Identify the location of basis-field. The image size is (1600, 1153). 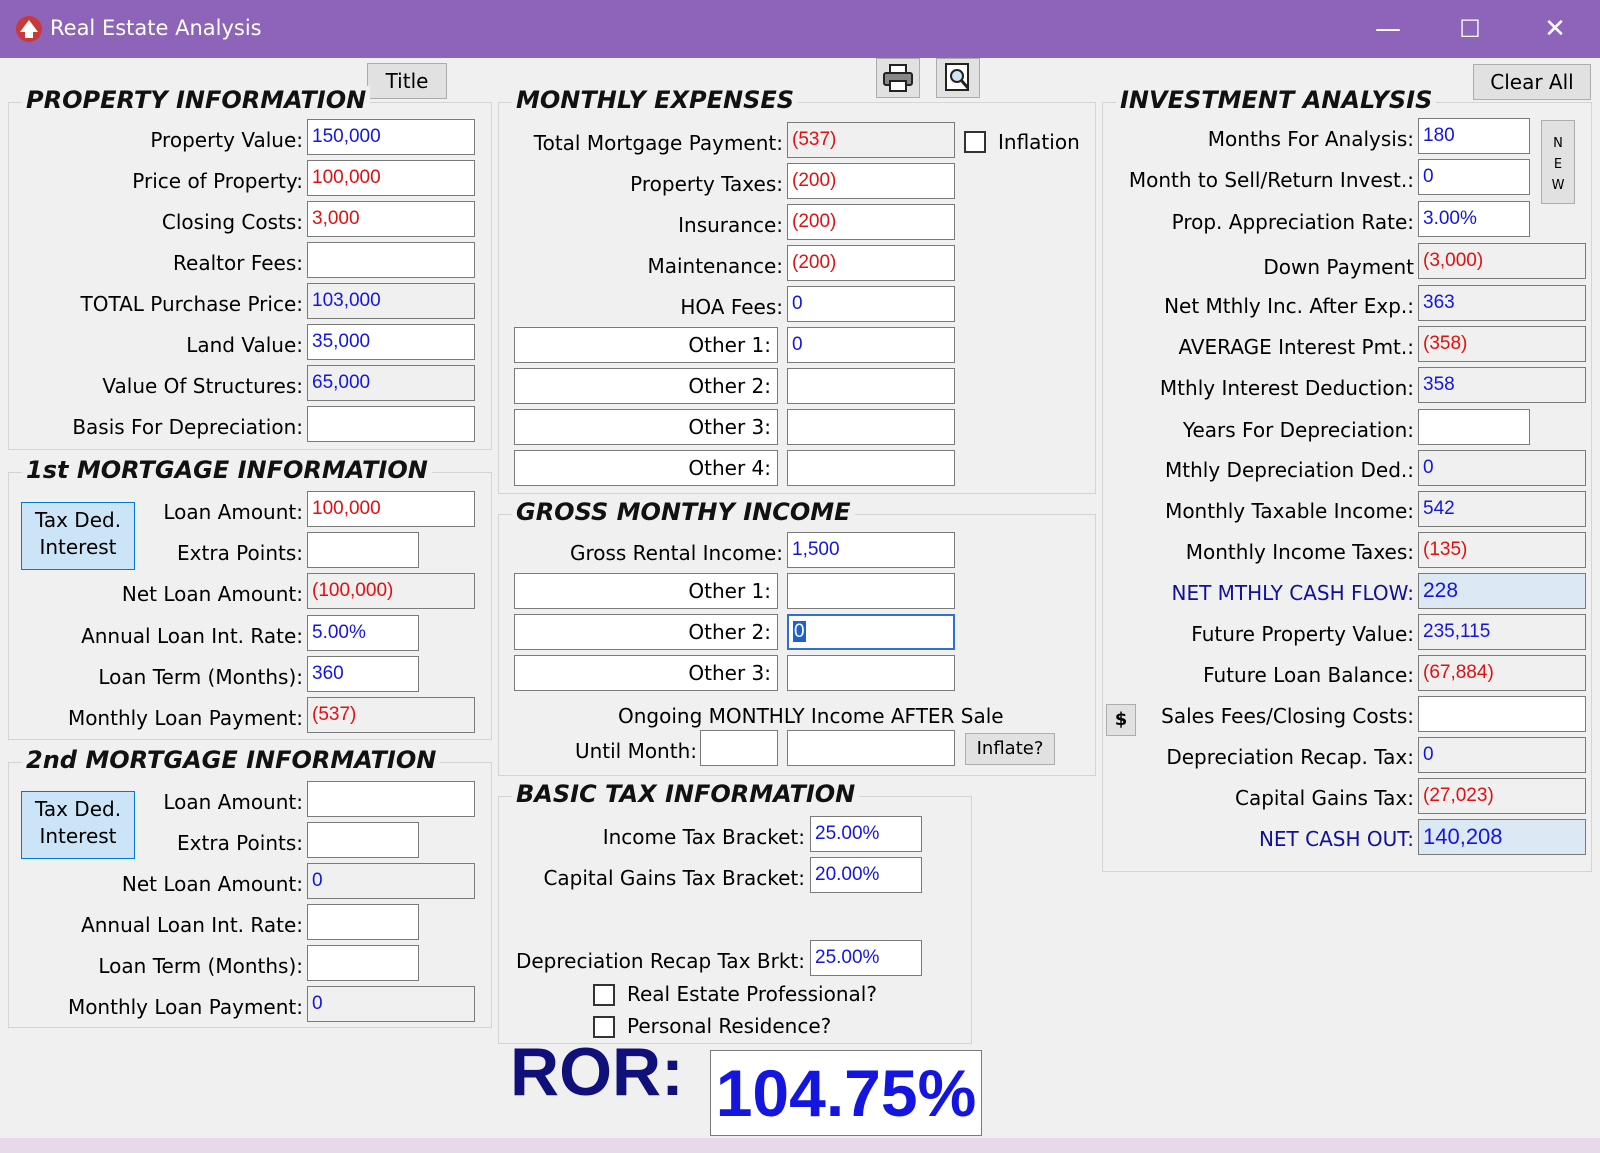
(391, 424).